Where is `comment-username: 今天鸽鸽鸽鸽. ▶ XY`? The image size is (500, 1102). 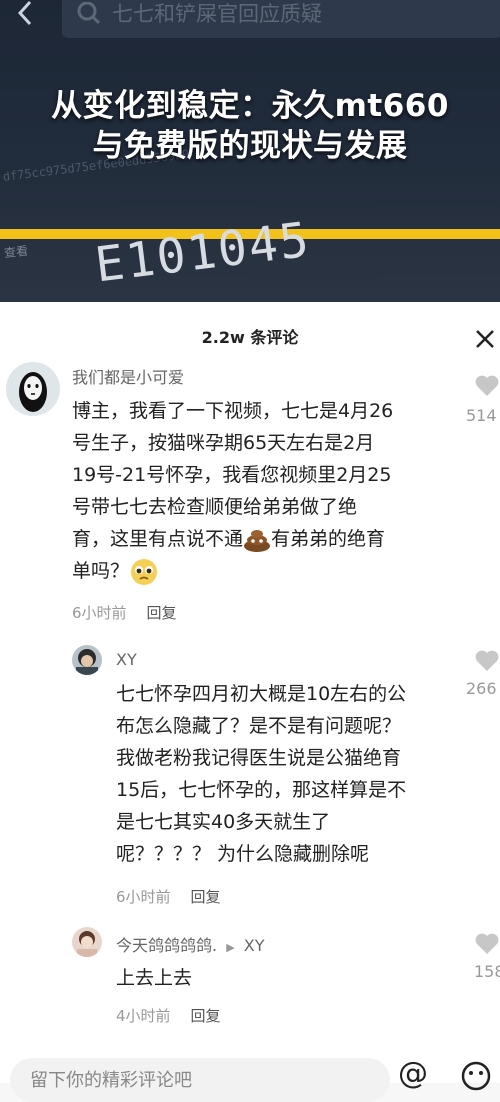
comment-username: 今天鸽鸽鸽鸽. ▶ XY is located at coordinates (190, 944).